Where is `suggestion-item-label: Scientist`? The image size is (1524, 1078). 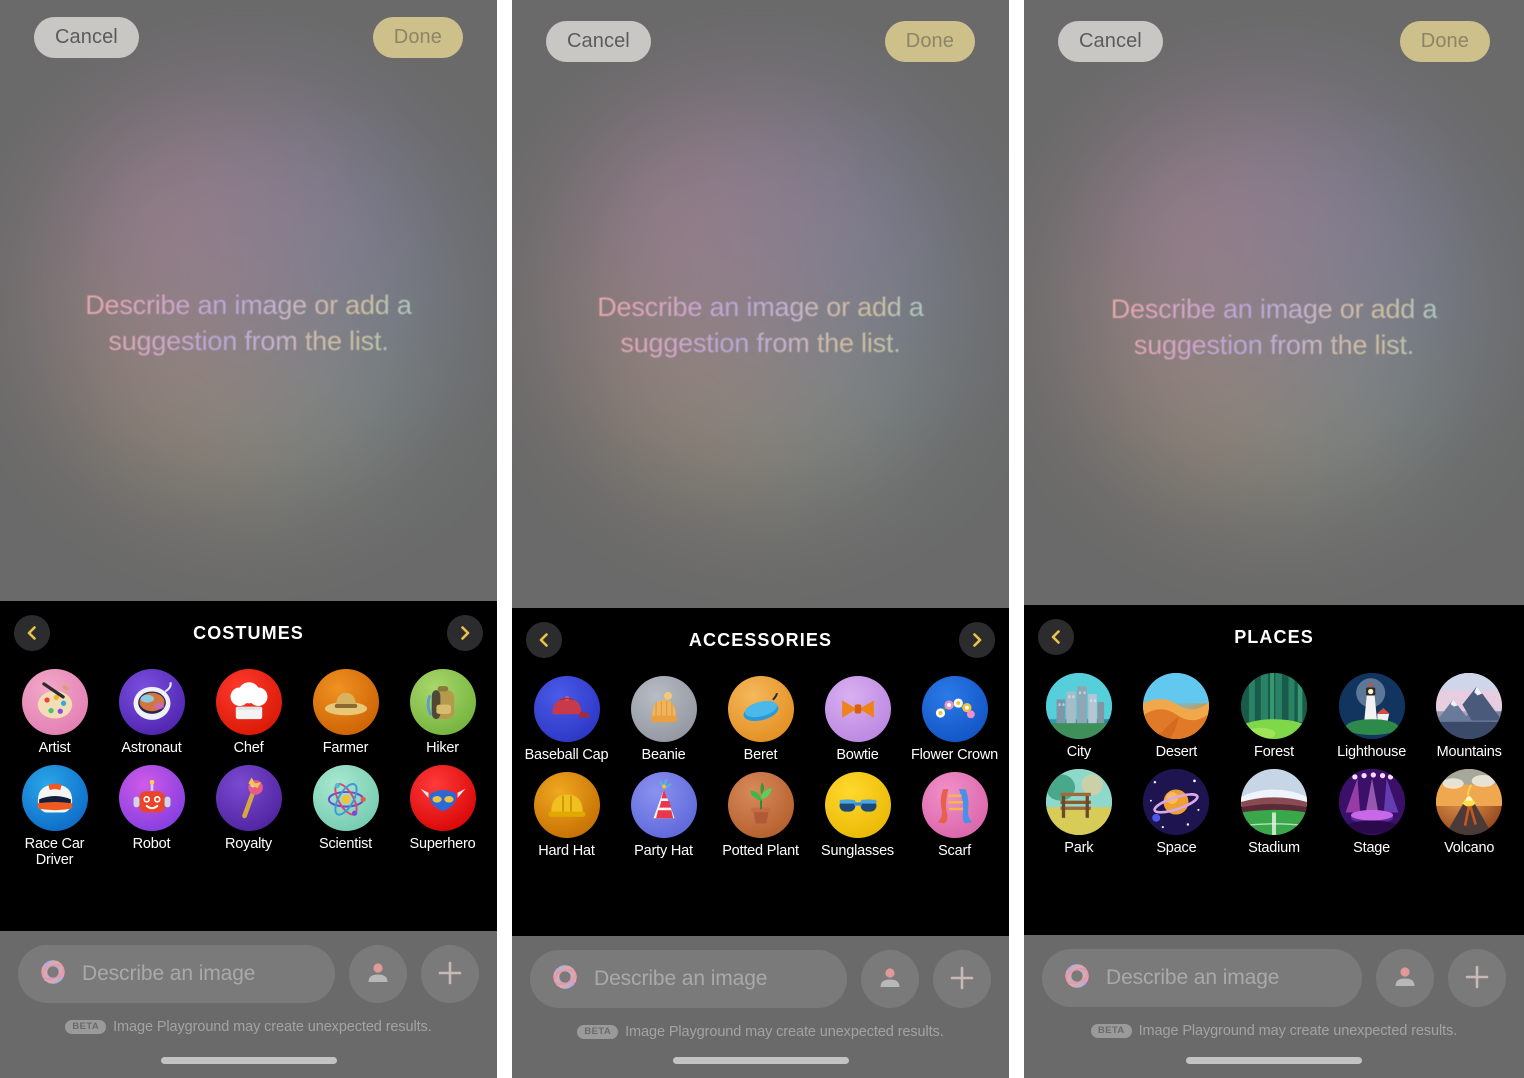
suggestion-item-label: Scientist is located at coordinates (345, 843).